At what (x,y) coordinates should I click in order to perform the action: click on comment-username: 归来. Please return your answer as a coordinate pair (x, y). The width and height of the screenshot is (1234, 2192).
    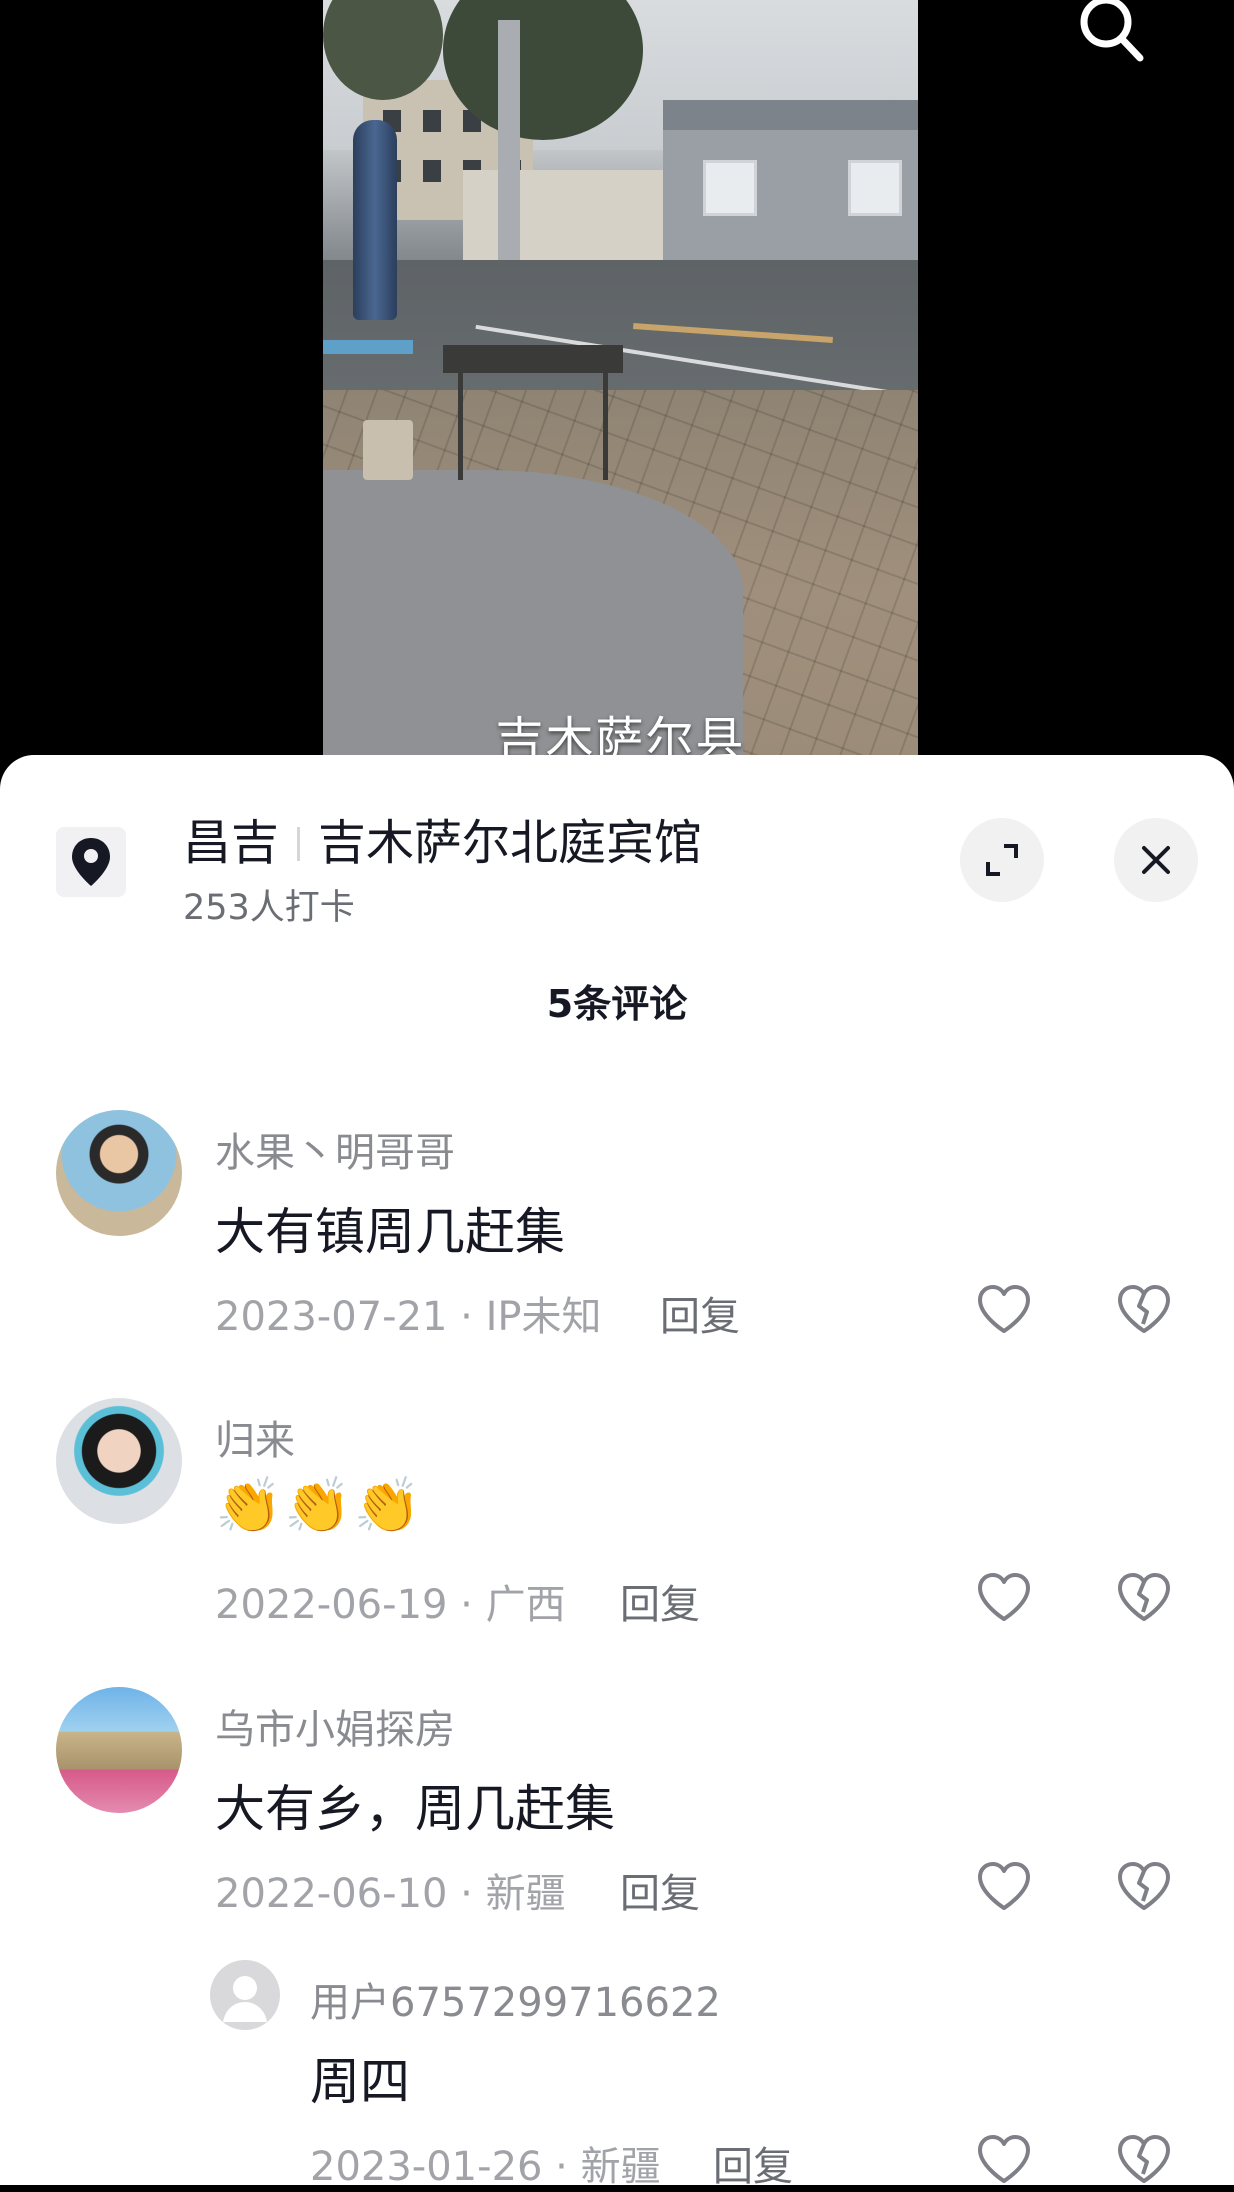
    Looking at the image, I should click on (255, 1437).